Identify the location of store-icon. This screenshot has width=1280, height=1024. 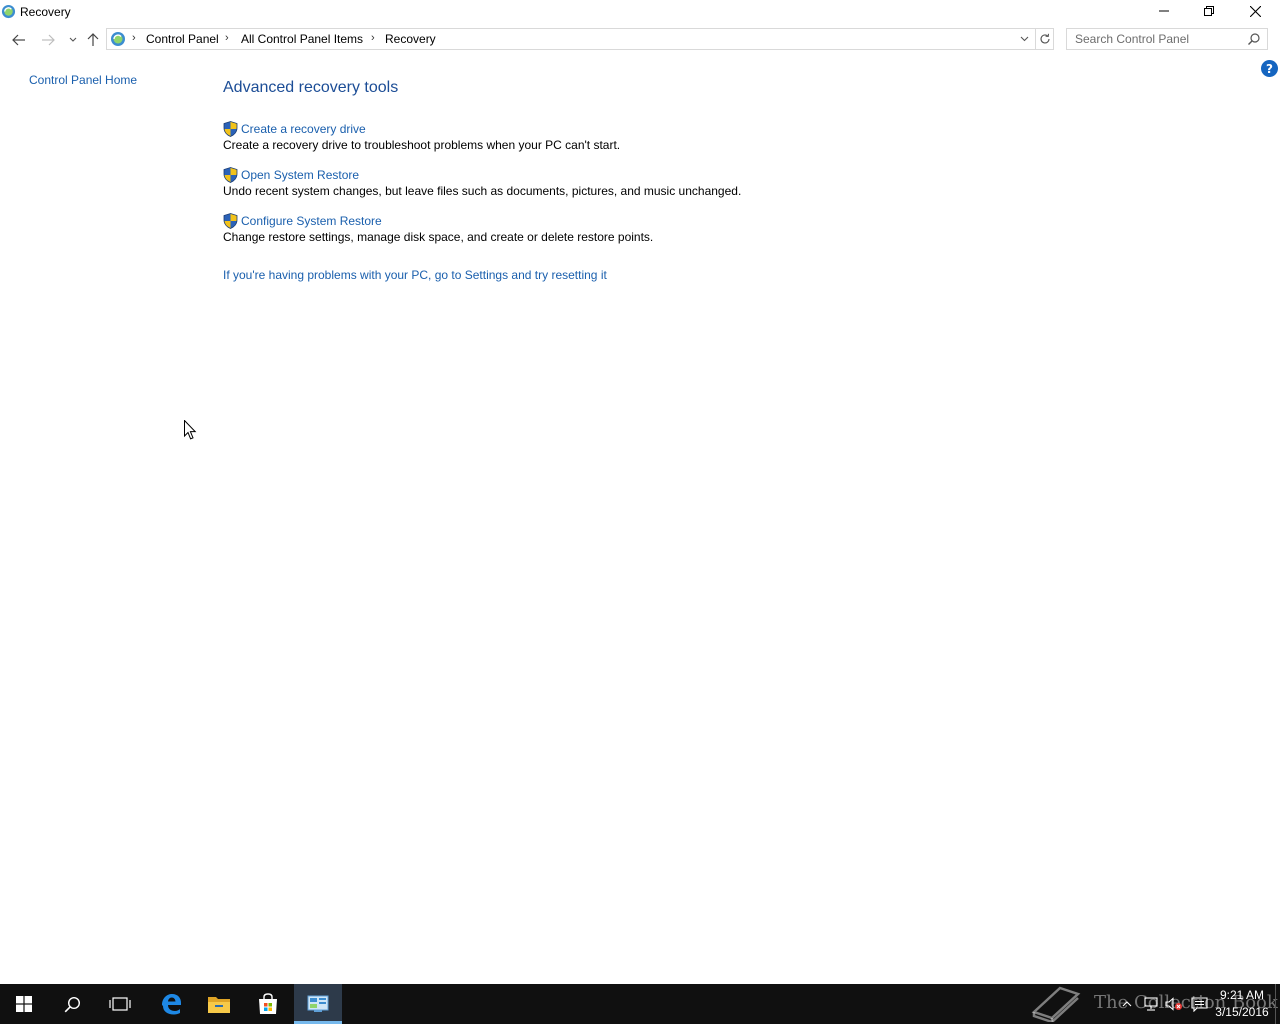
(268, 1003).